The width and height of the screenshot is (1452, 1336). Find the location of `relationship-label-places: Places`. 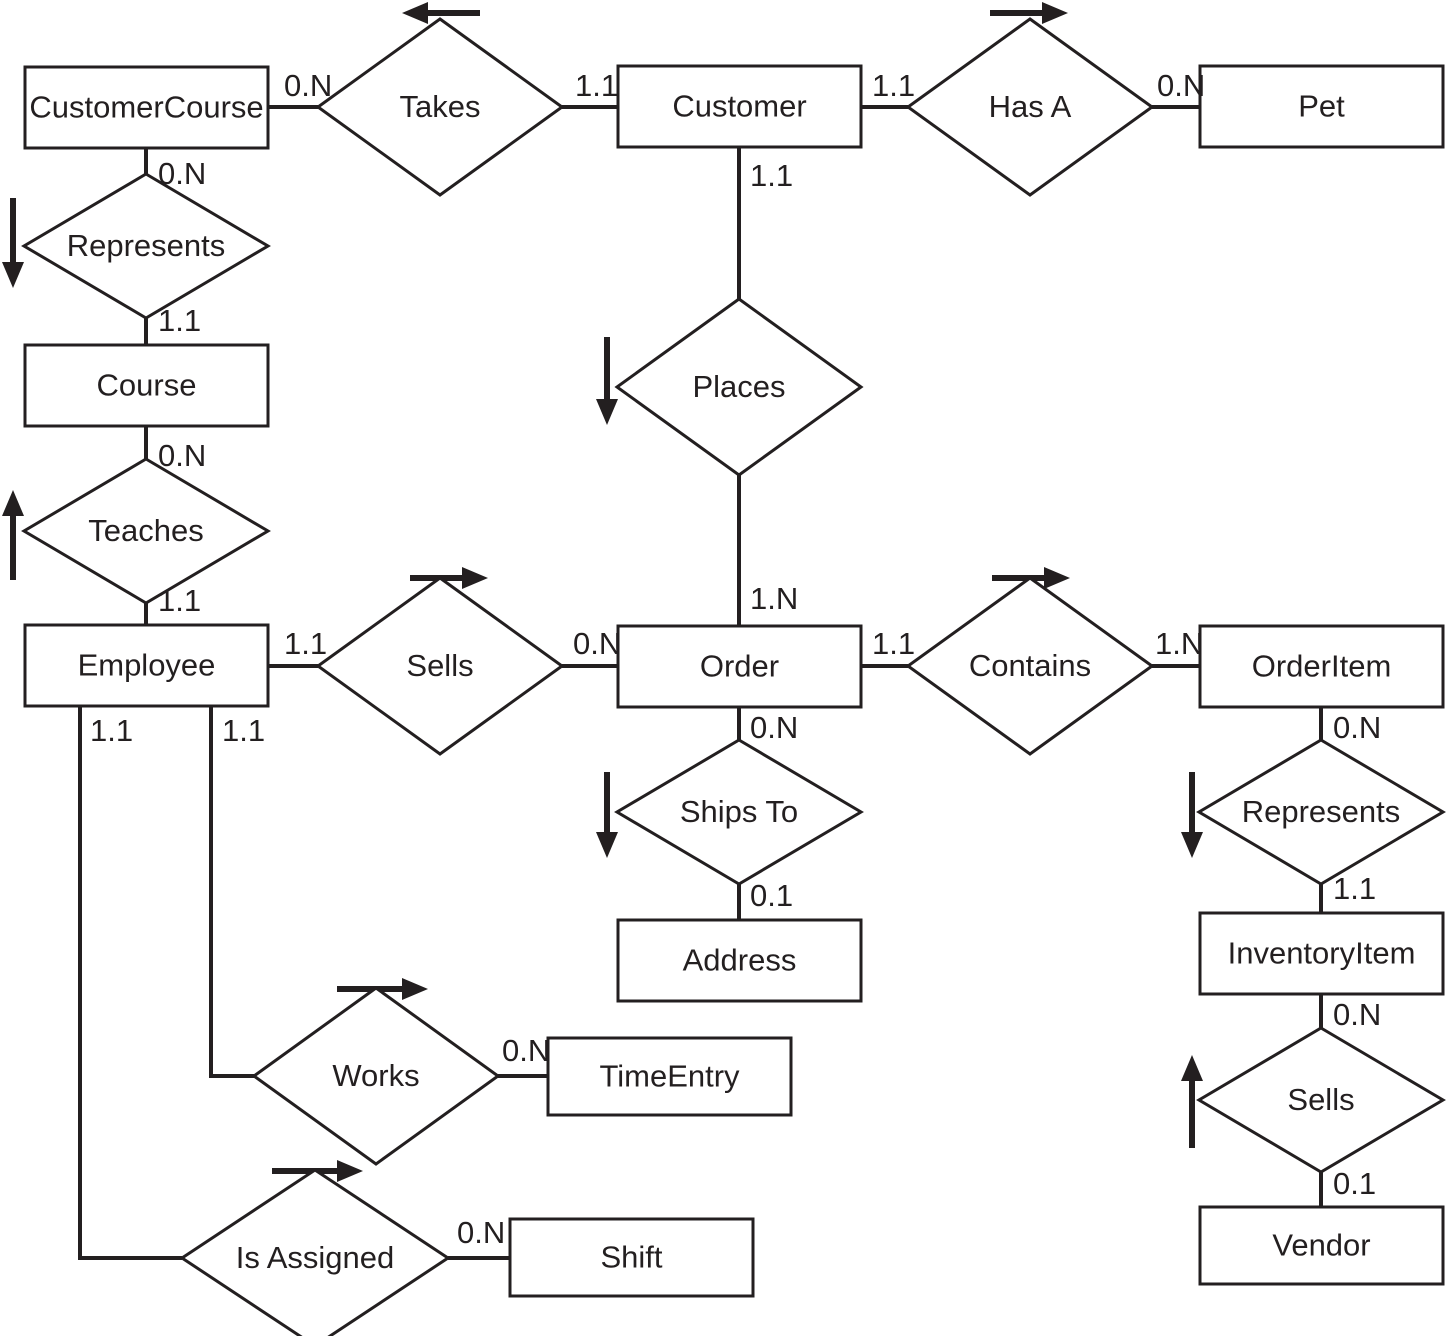

relationship-label-places: Places is located at coordinates (738, 386).